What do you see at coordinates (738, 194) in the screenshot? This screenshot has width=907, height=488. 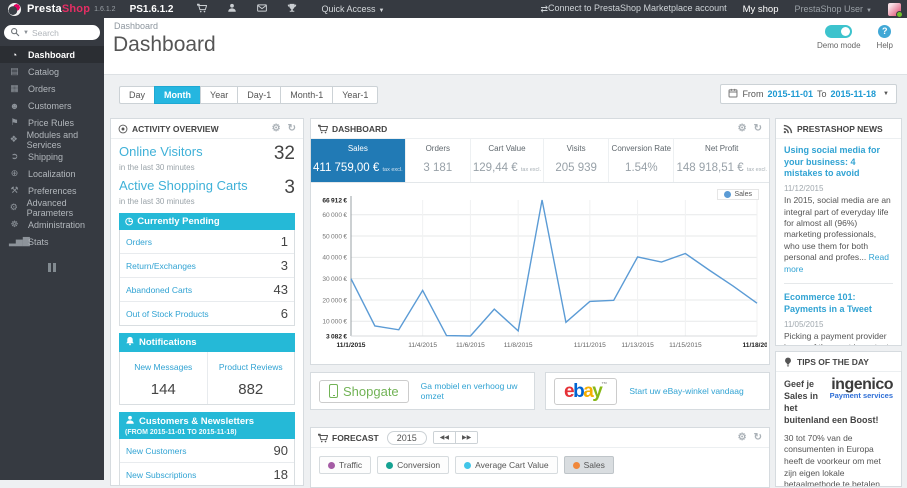 I see `chart-legend: Sales` at bounding box center [738, 194].